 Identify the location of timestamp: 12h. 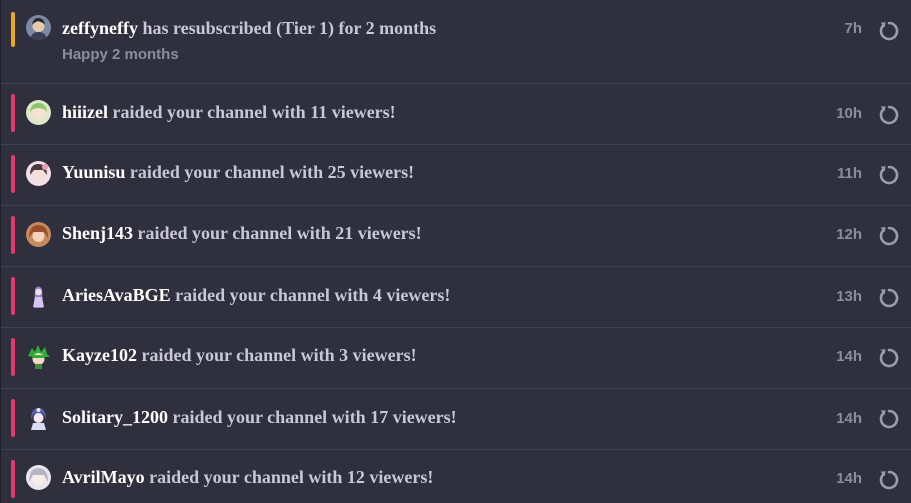
(849, 234).